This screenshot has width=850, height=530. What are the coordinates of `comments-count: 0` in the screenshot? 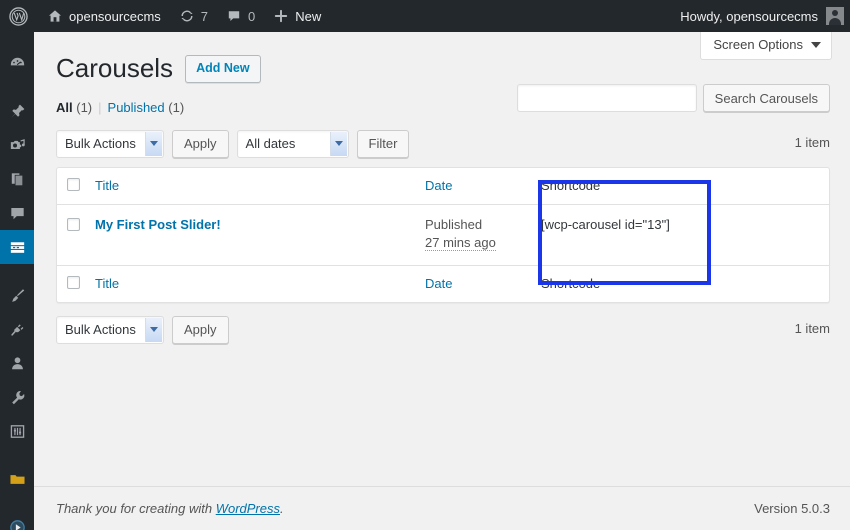 It's located at (252, 16).